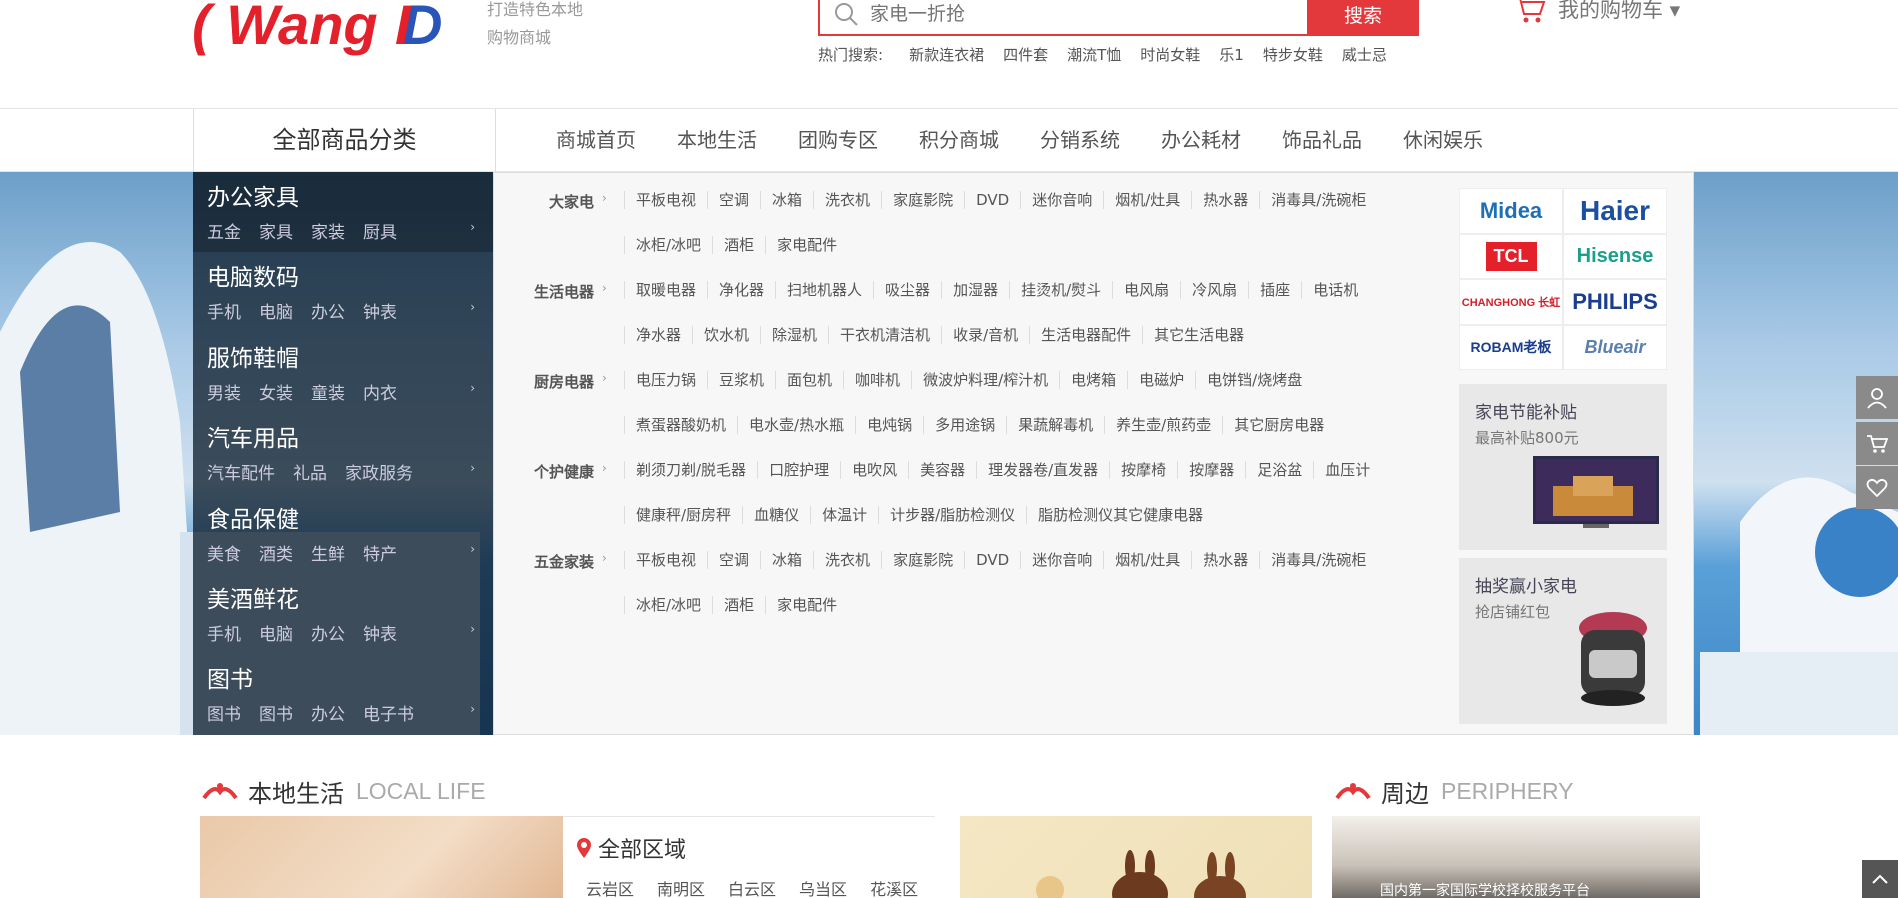  Describe the element at coordinates (1080, 140) in the screenshot. I see `nav-link-distribution: 分销系统` at that location.